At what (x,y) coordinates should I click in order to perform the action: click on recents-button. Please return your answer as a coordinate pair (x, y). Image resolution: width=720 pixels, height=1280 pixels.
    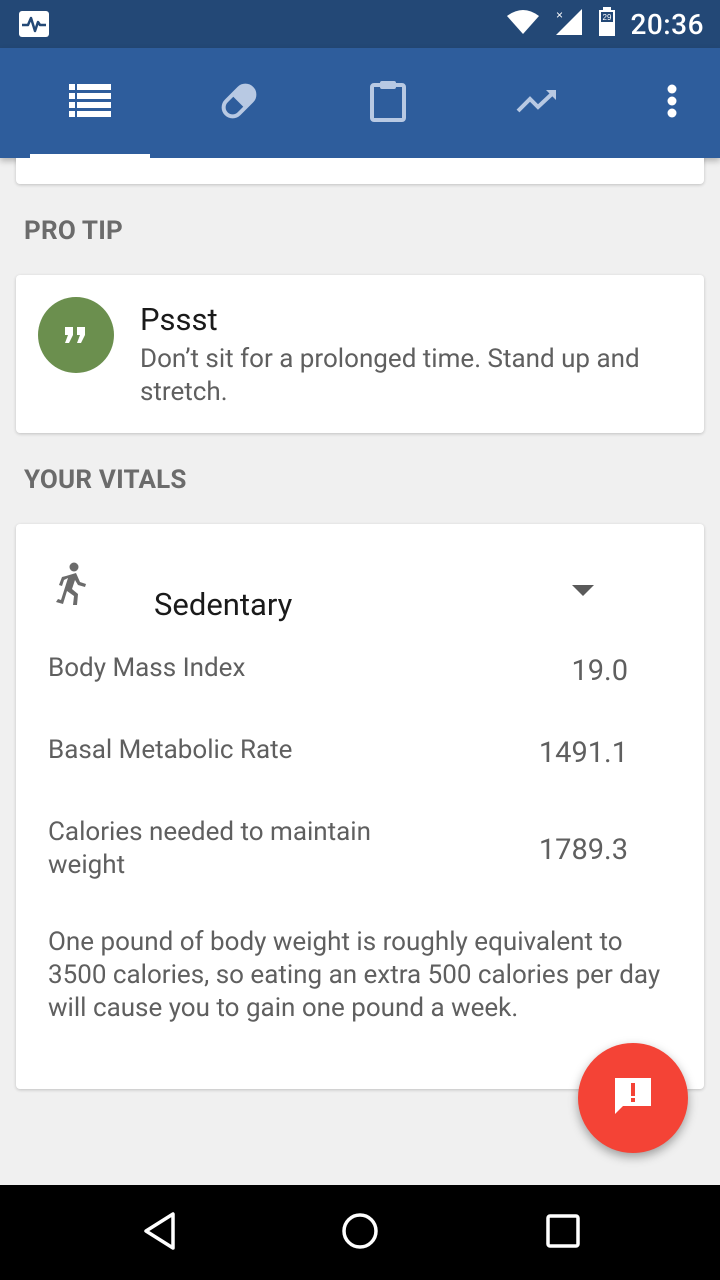
    Looking at the image, I should click on (563, 1232).